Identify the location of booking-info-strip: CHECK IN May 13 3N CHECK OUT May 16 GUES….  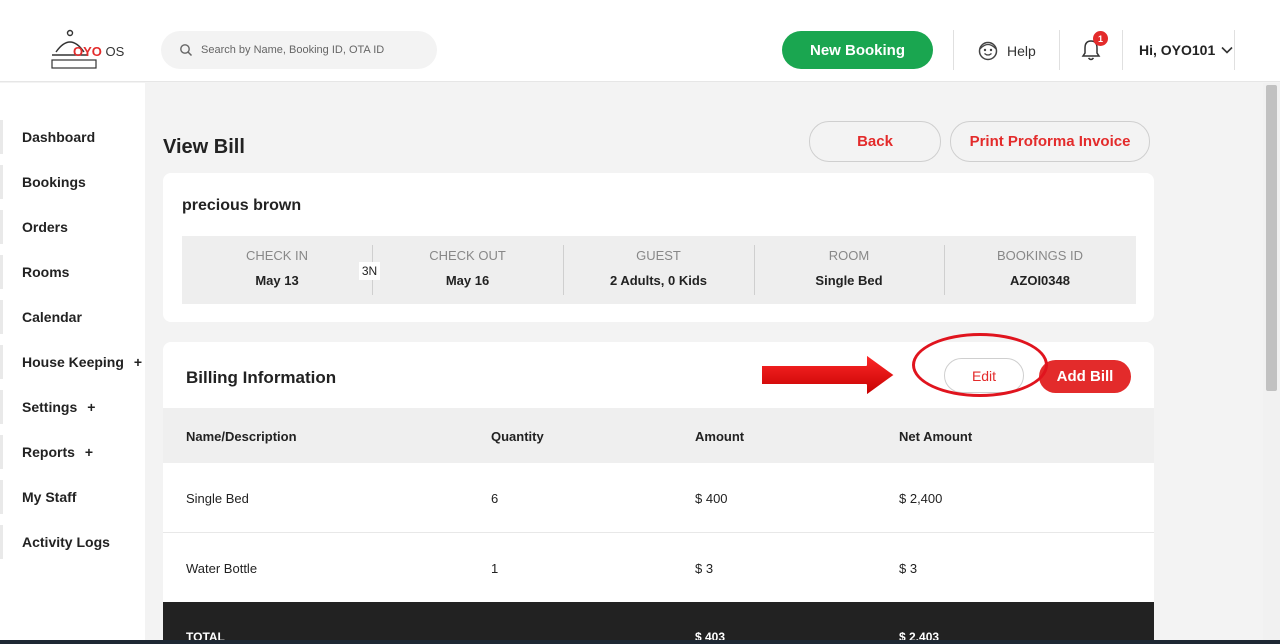
(659, 270).